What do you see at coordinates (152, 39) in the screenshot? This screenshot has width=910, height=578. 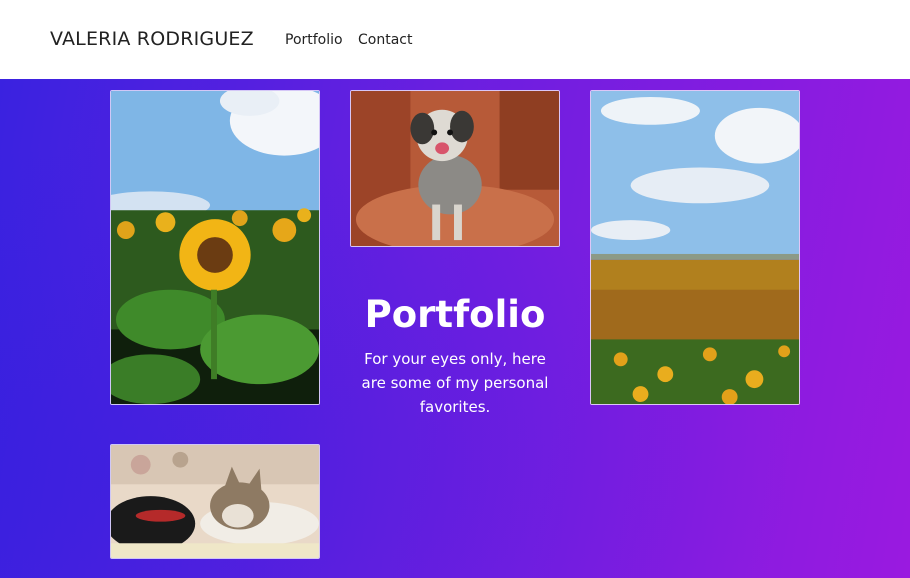 I see `brand-name: VALERIA RODRIGUEZ` at bounding box center [152, 39].